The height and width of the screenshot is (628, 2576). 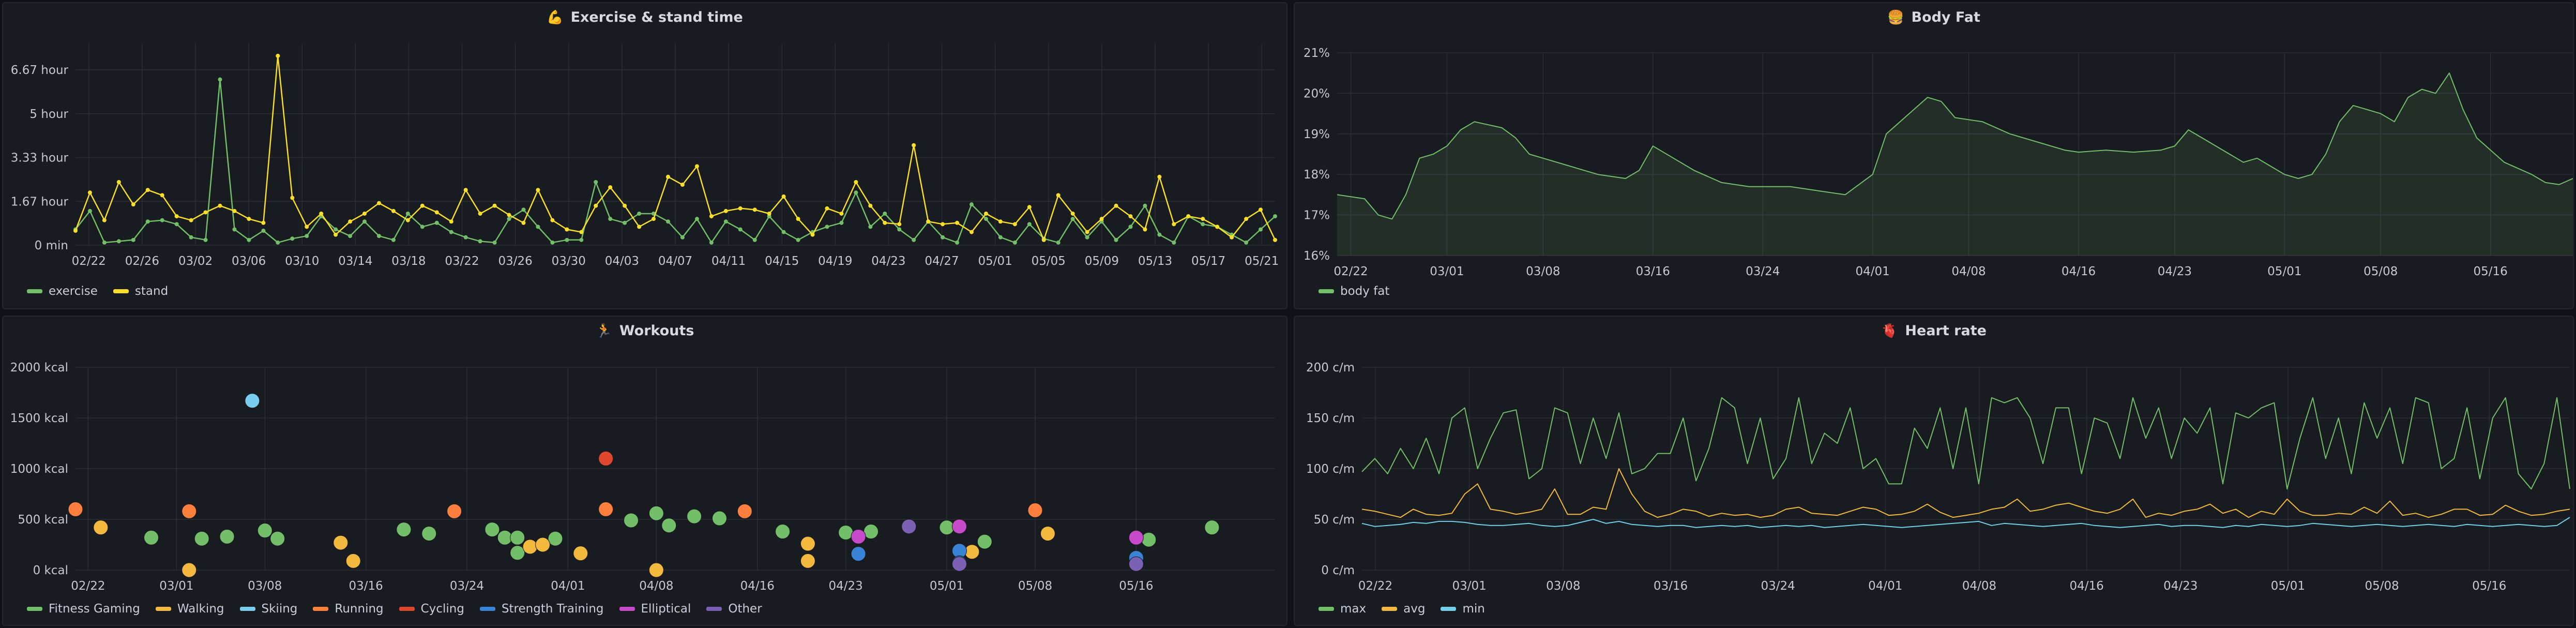 What do you see at coordinates (1102, 261) in the screenshot?
I see `x-tick-label: 05/09` at bounding box center [1102, 261].